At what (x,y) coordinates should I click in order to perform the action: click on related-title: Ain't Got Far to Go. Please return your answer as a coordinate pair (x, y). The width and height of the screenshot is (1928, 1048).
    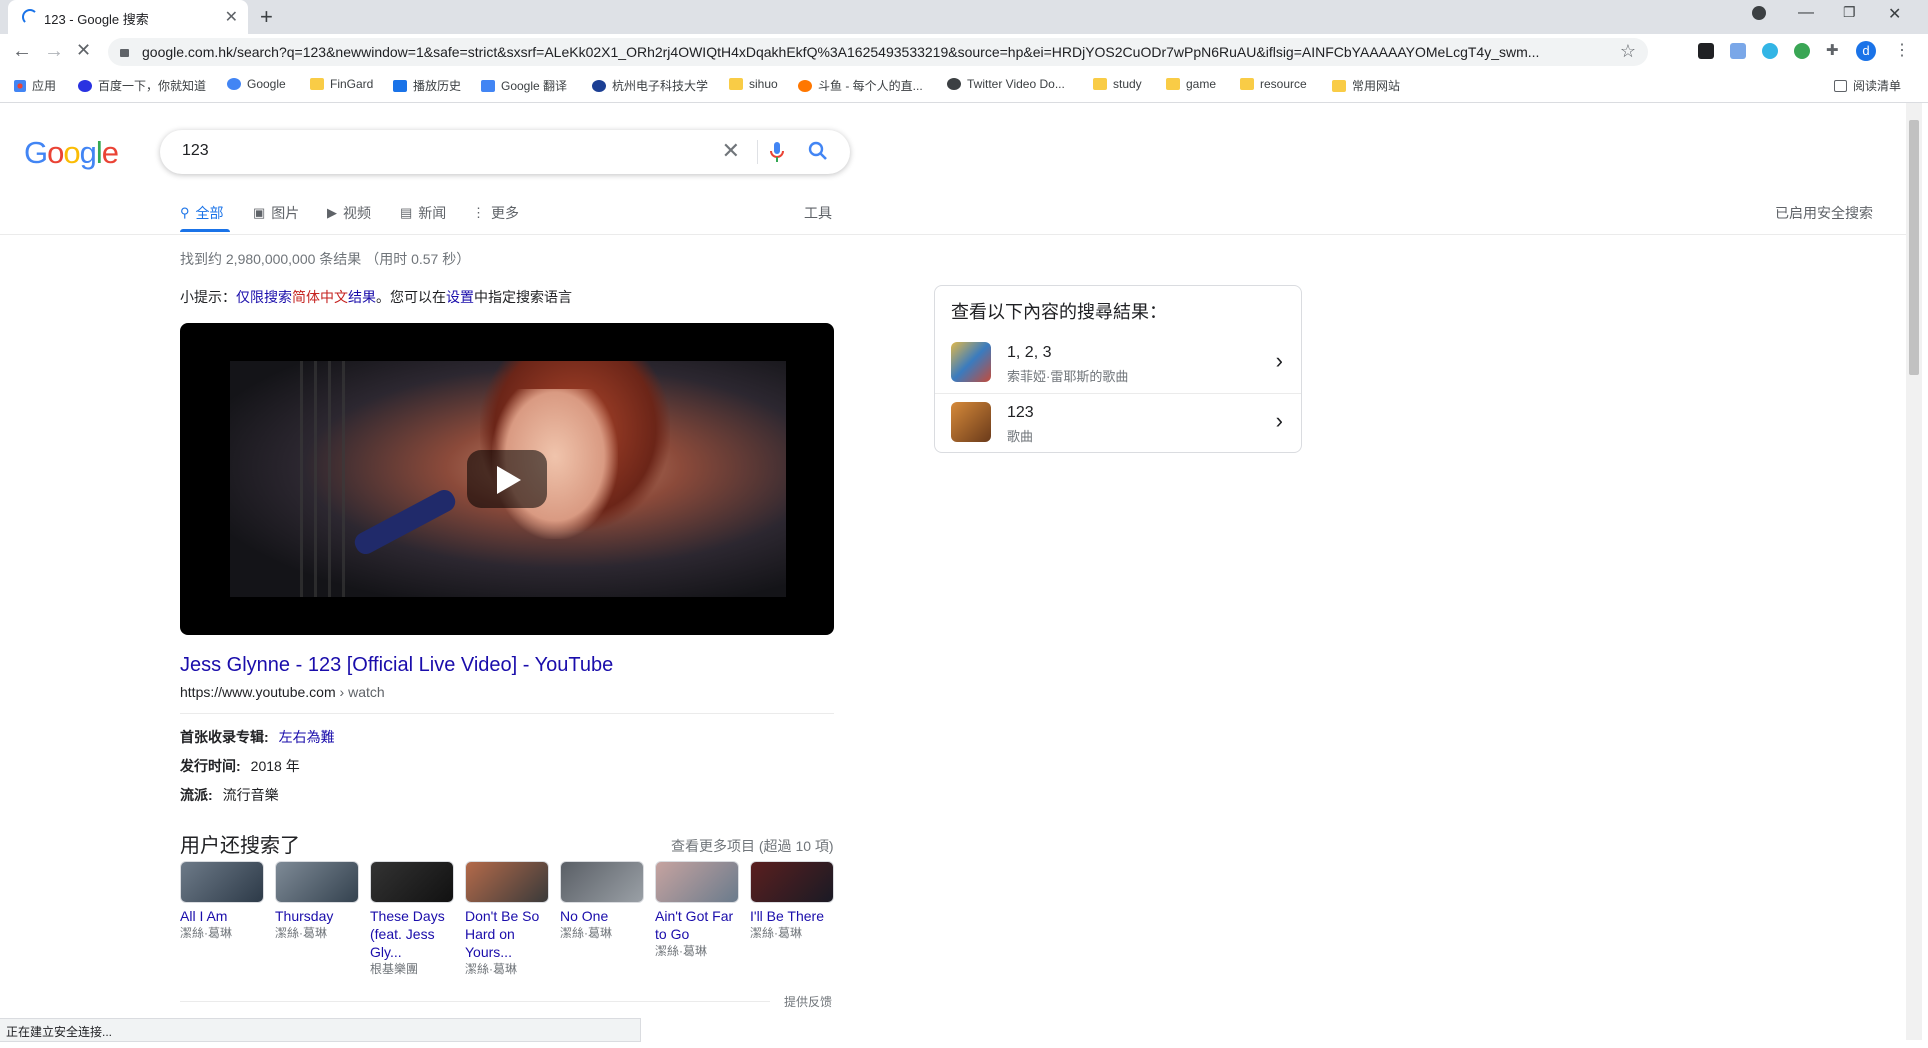
    Looking at the image, I should click on (694, 925).